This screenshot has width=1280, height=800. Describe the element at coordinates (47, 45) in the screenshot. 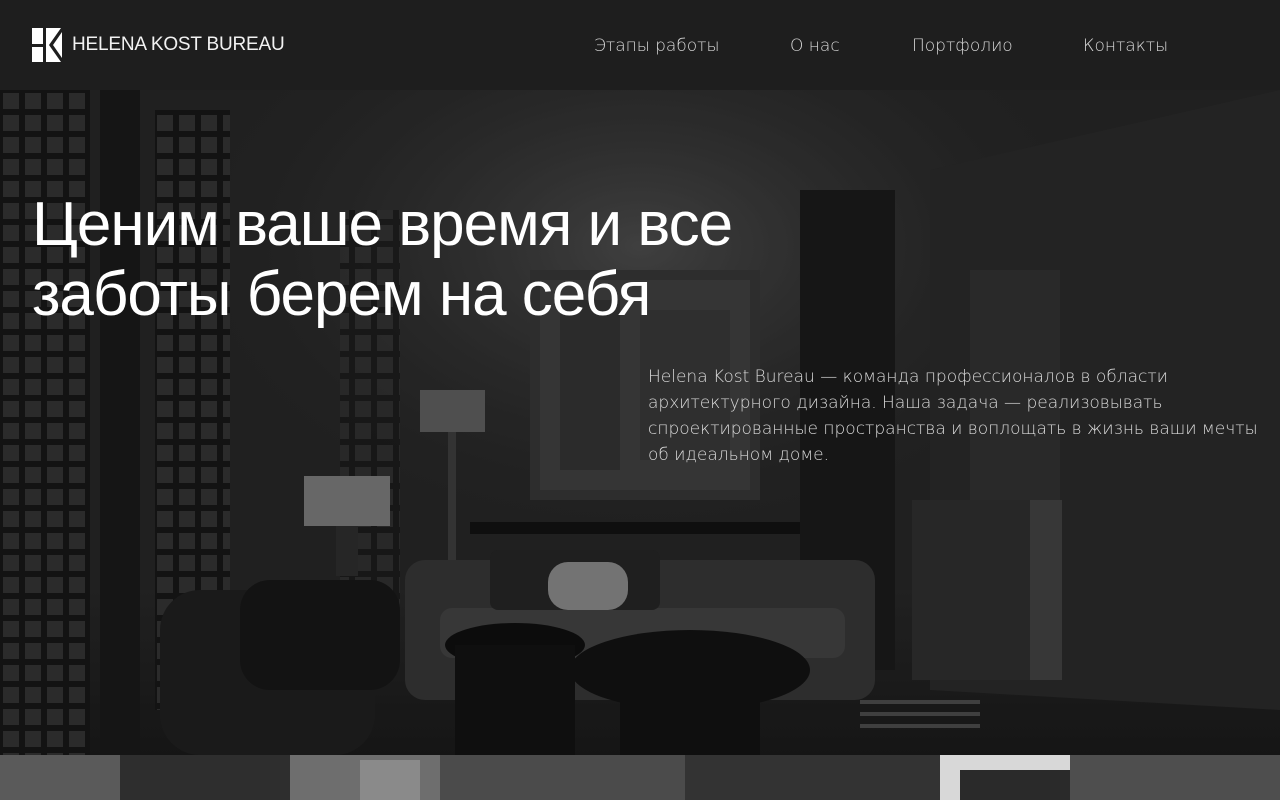

I see `hk-monogram-icon` at that location.